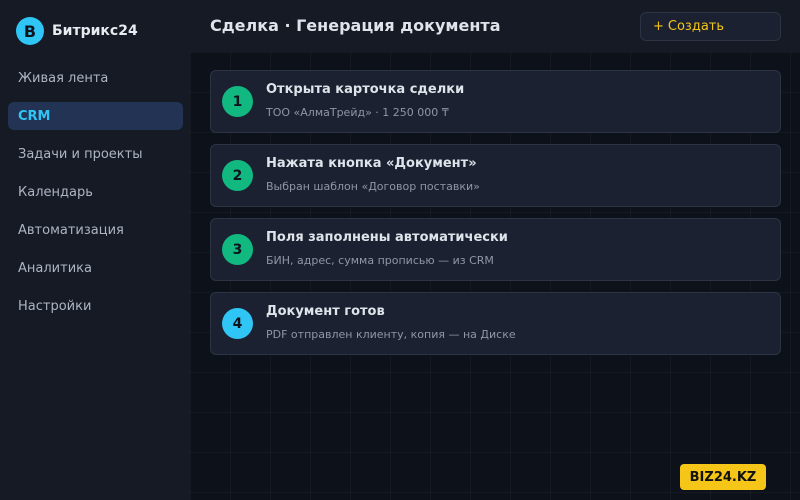  I want to click on page-title: Сделка · Генерация документа, so click(355, 25).